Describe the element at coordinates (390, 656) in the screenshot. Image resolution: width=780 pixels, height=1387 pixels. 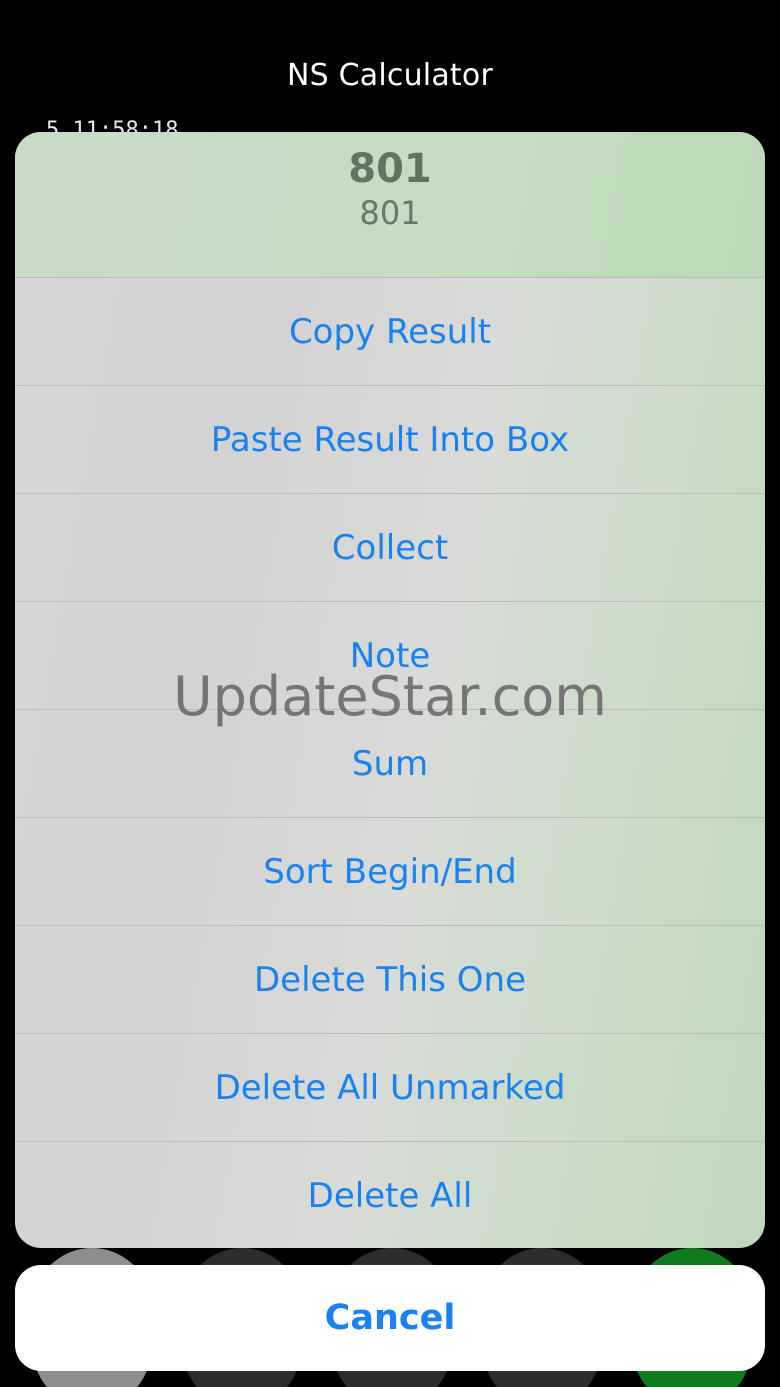
I see `note-button: Note` at that location.